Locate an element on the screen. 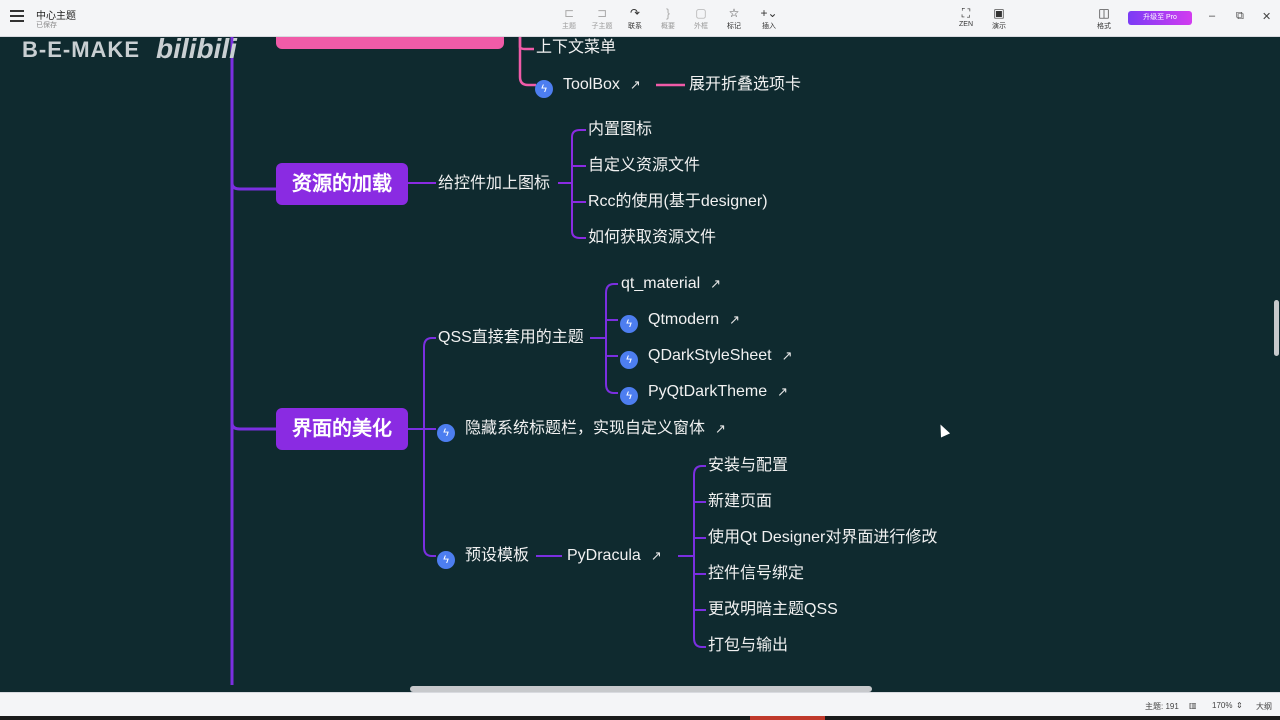 The width and height of the screenshot is (1280, 720). boundary-button: ▢ 外框 is located at coordinates (701, 19).